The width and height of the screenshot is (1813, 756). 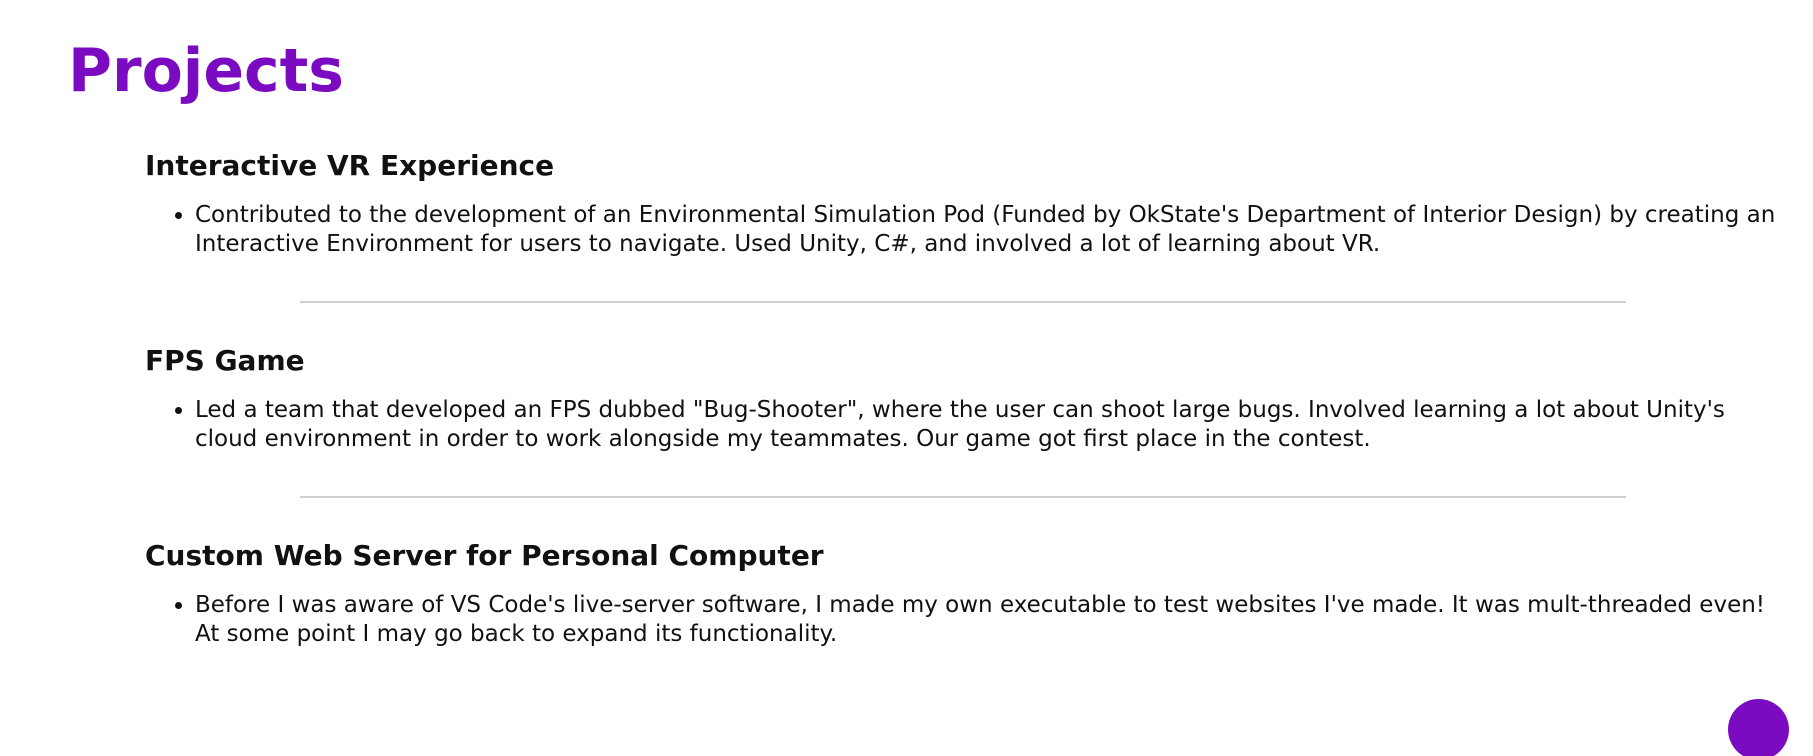 I want to click on project-title: Custom Web Server for Personal Computer, so click(x=484, y=555).